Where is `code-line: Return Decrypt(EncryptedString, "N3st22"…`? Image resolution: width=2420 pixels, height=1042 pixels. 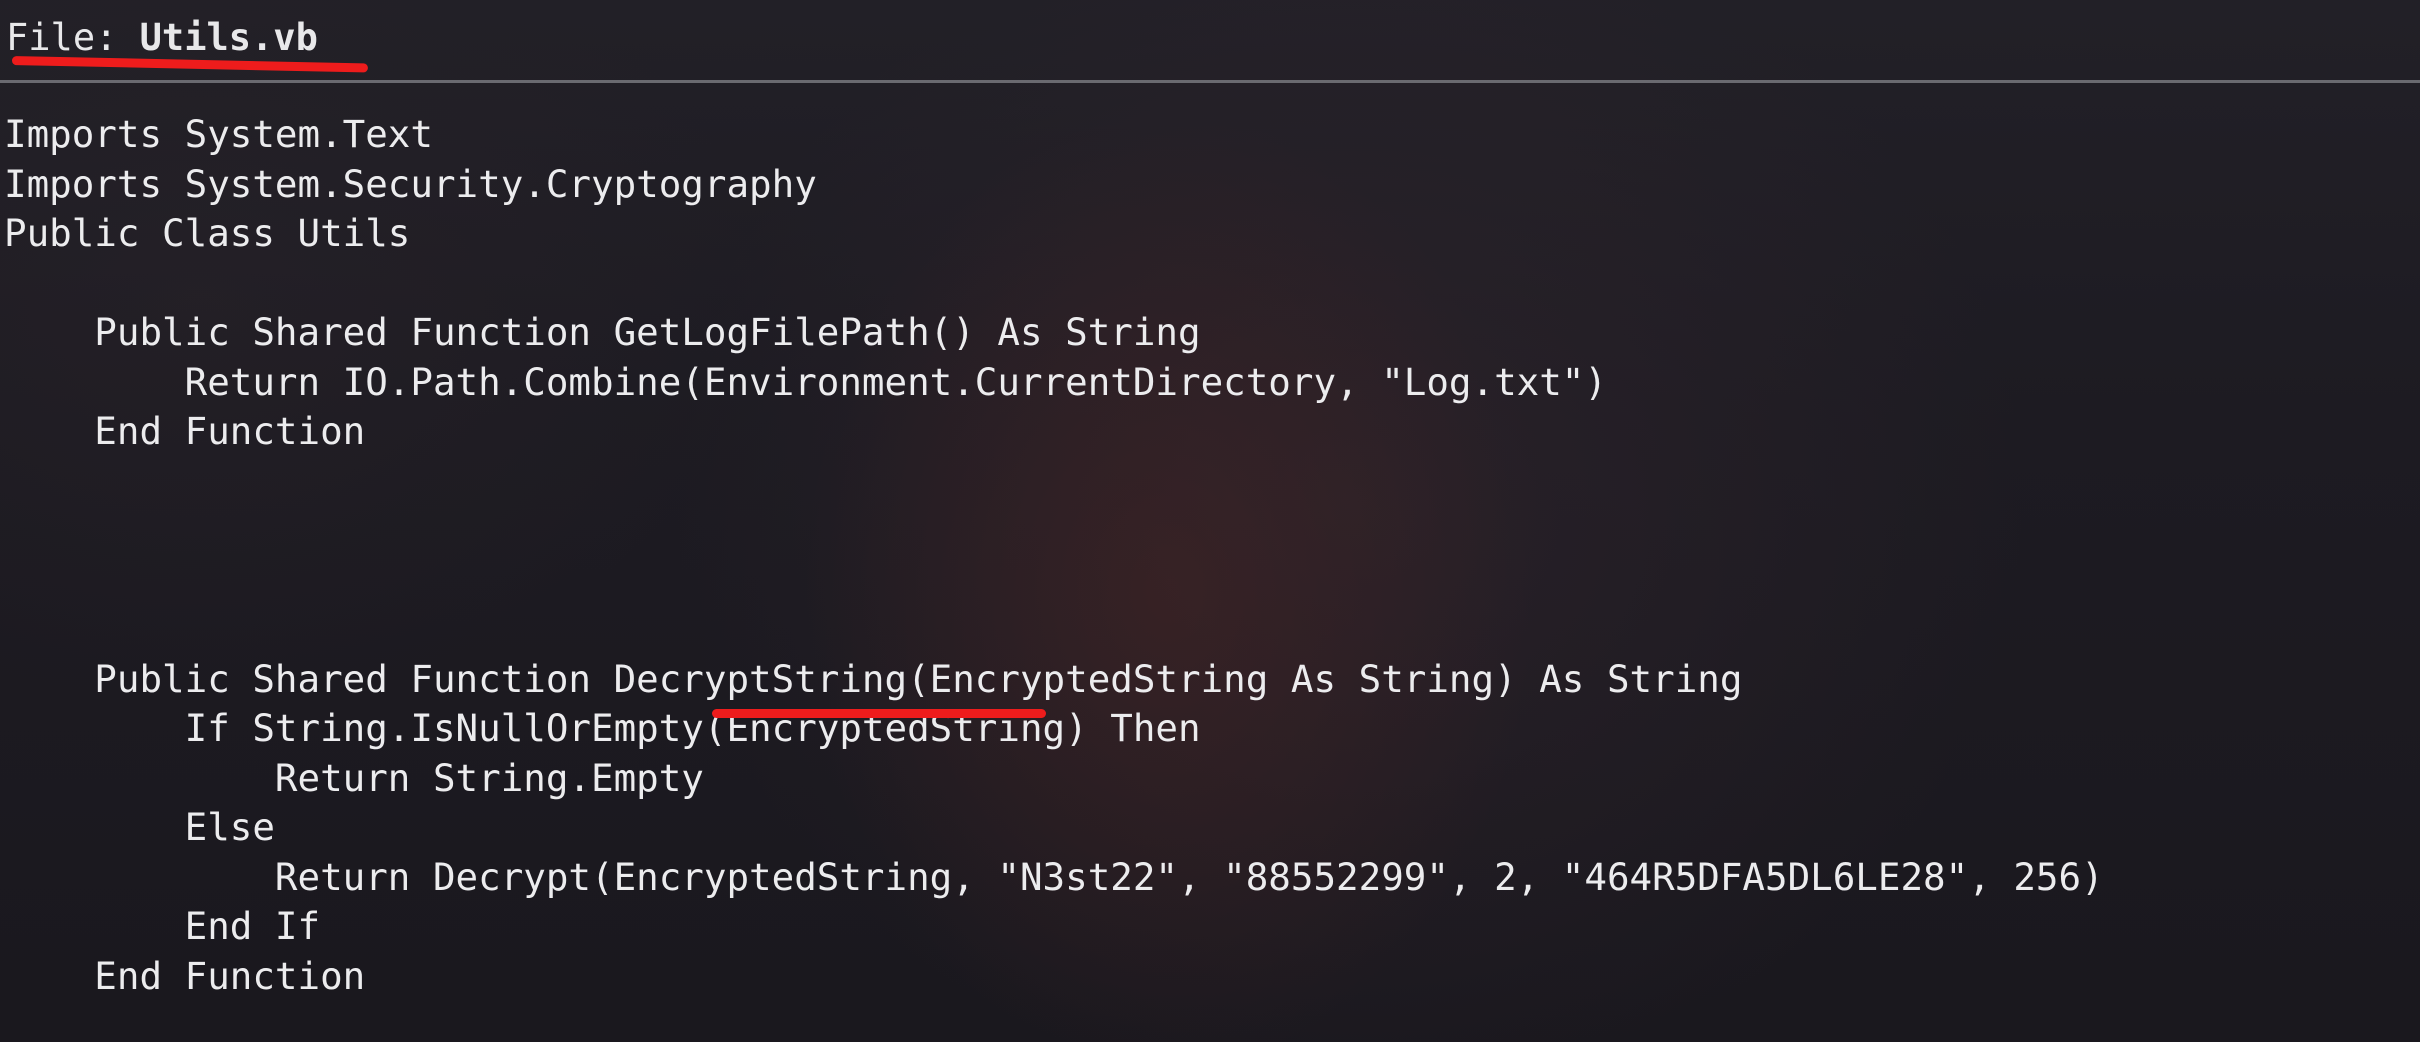 code-line: Return Decrypt(EncryptedString, "N3st22"… is located at coordinates (1054, 876).